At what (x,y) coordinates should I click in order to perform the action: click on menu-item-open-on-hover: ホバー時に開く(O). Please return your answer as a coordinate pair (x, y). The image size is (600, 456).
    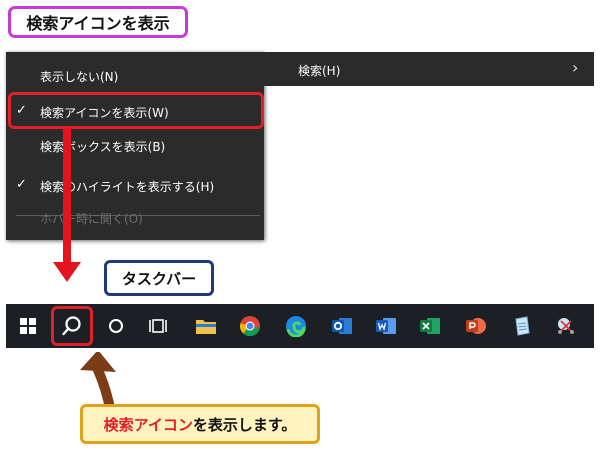
    Looking at the image, I should click on (135, 218).